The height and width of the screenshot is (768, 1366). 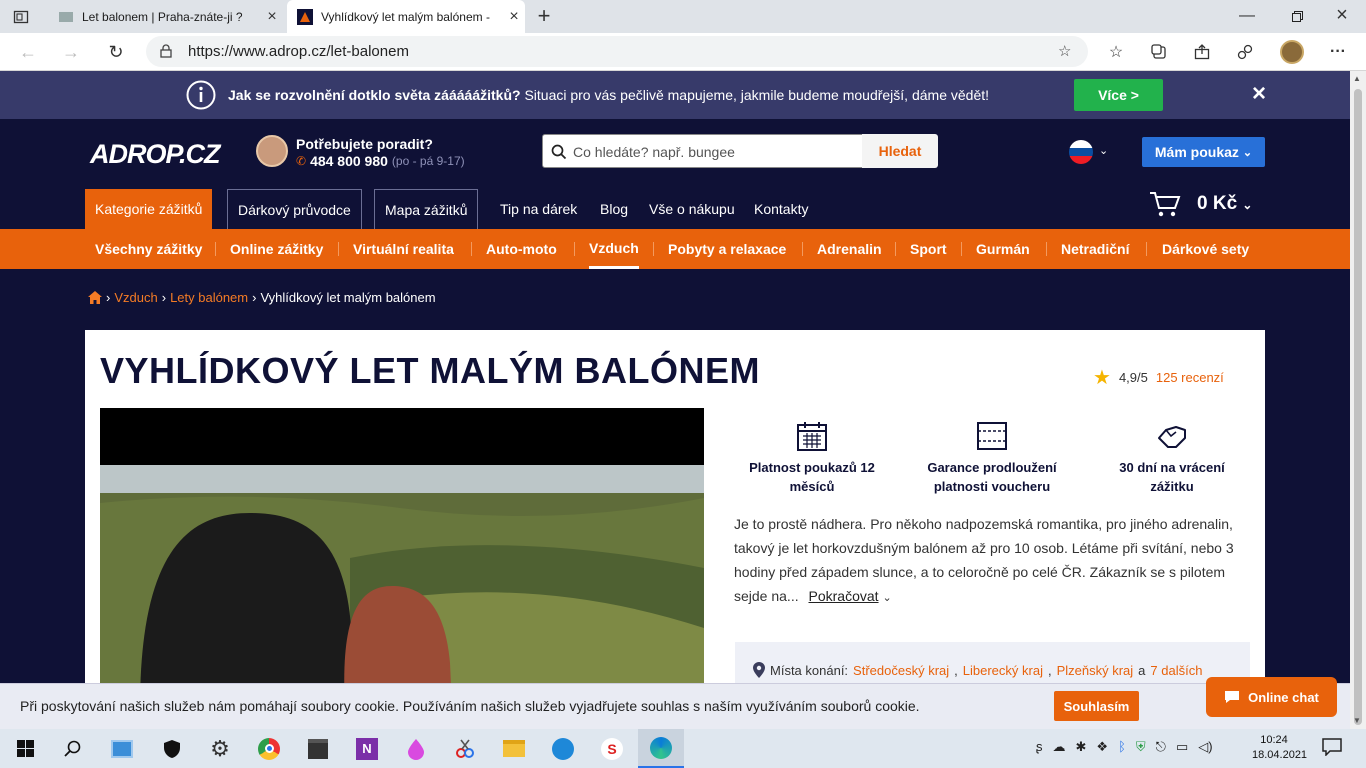 I want to click on adrop-logo: ADROP.CZ, so click(x=155, y=154).